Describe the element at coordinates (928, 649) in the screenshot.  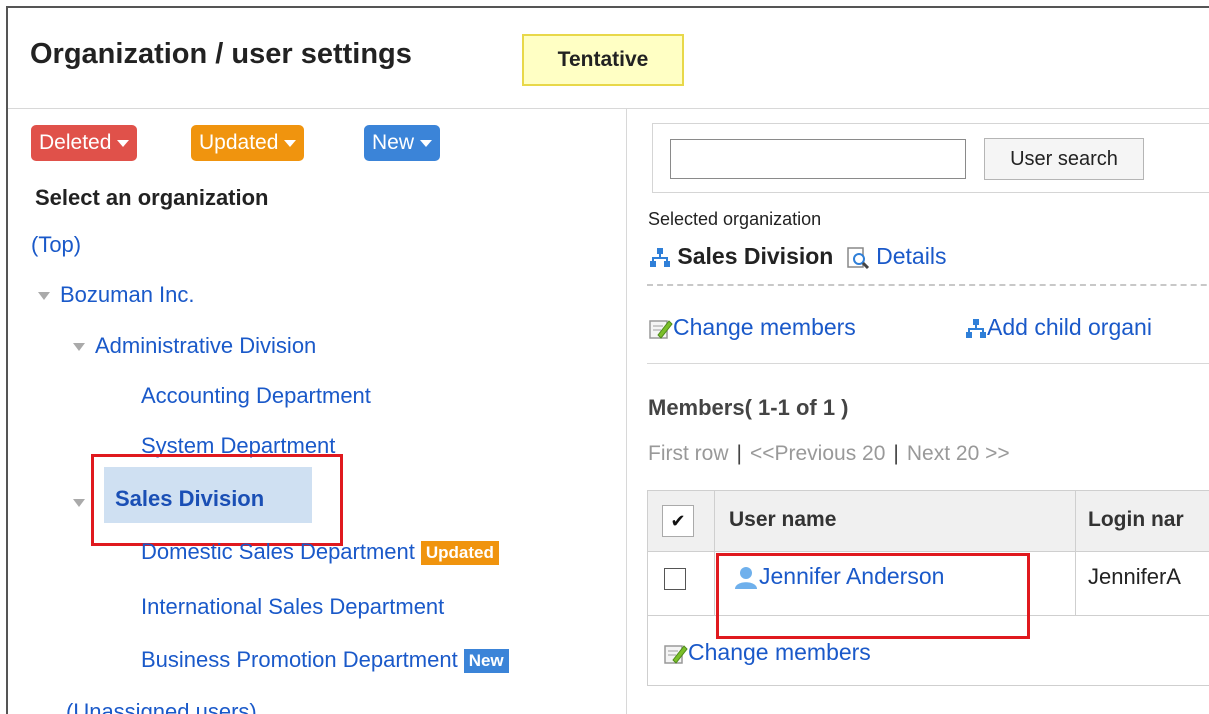
I see `table-footer: Change members` at that location.